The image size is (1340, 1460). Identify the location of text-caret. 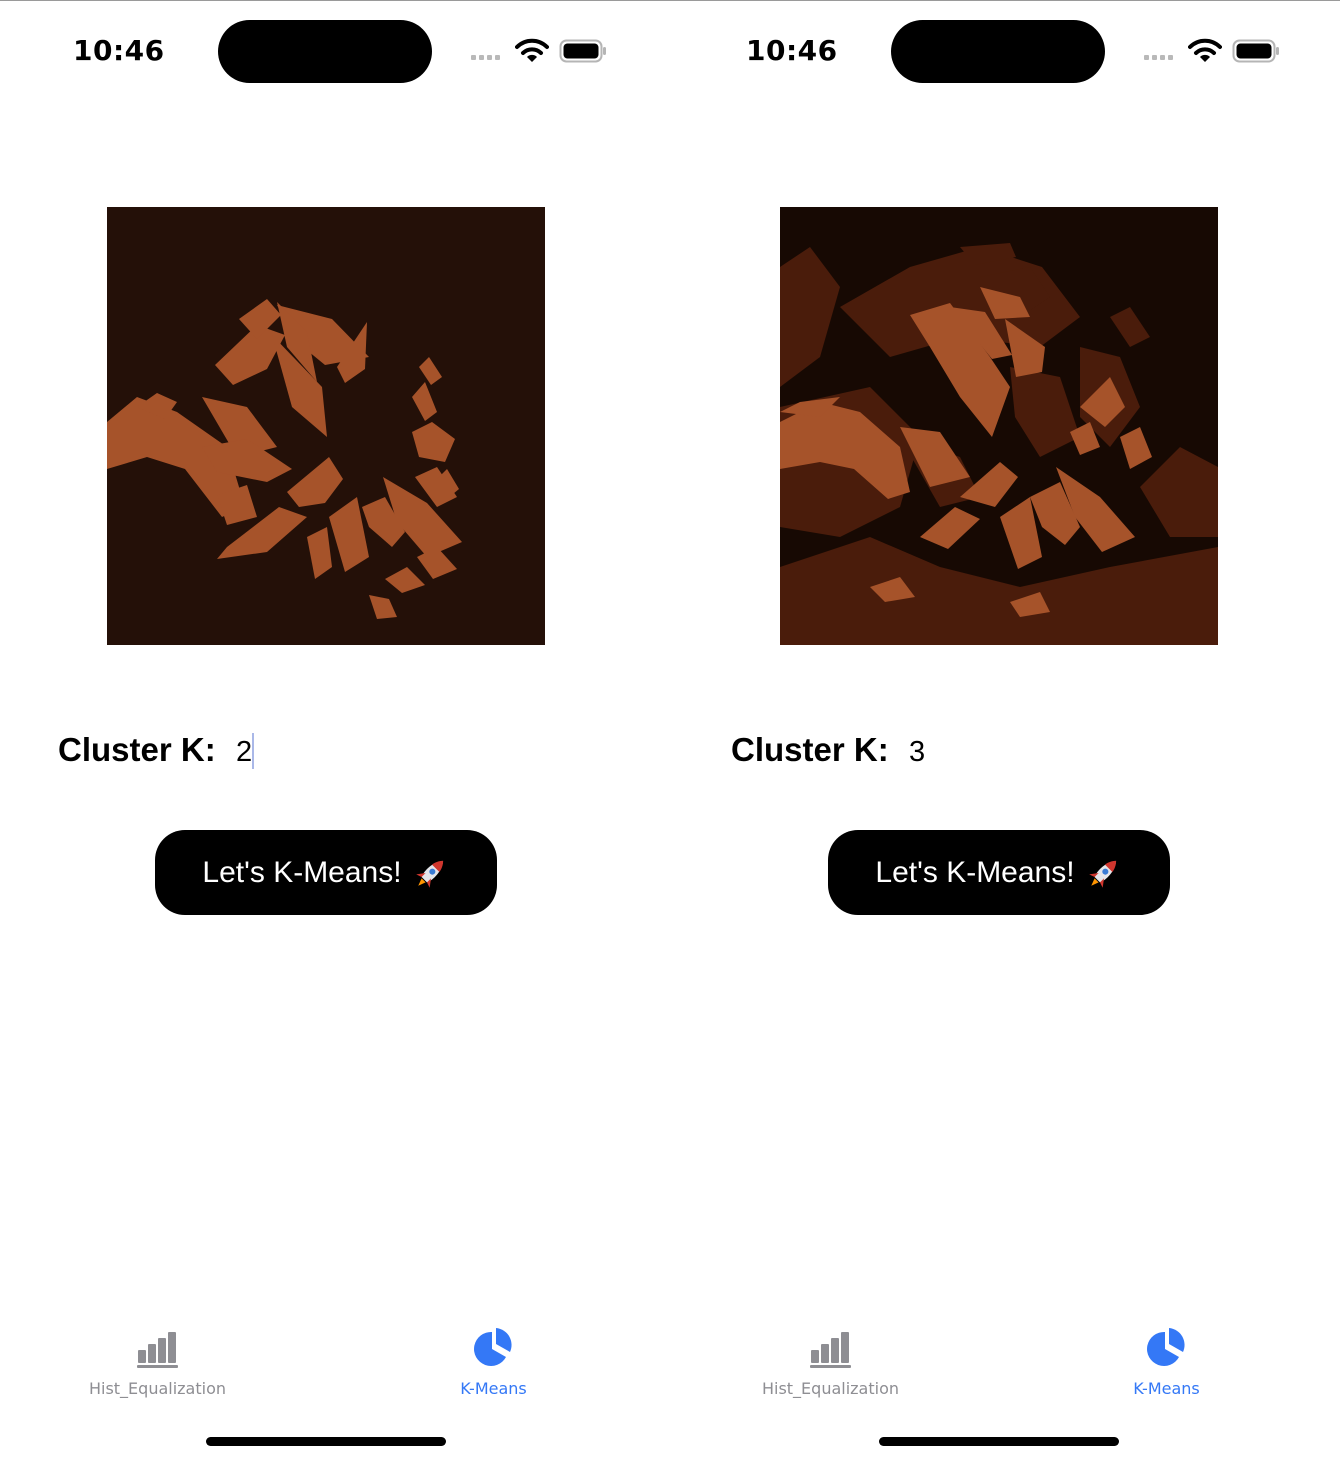
(253, 751).